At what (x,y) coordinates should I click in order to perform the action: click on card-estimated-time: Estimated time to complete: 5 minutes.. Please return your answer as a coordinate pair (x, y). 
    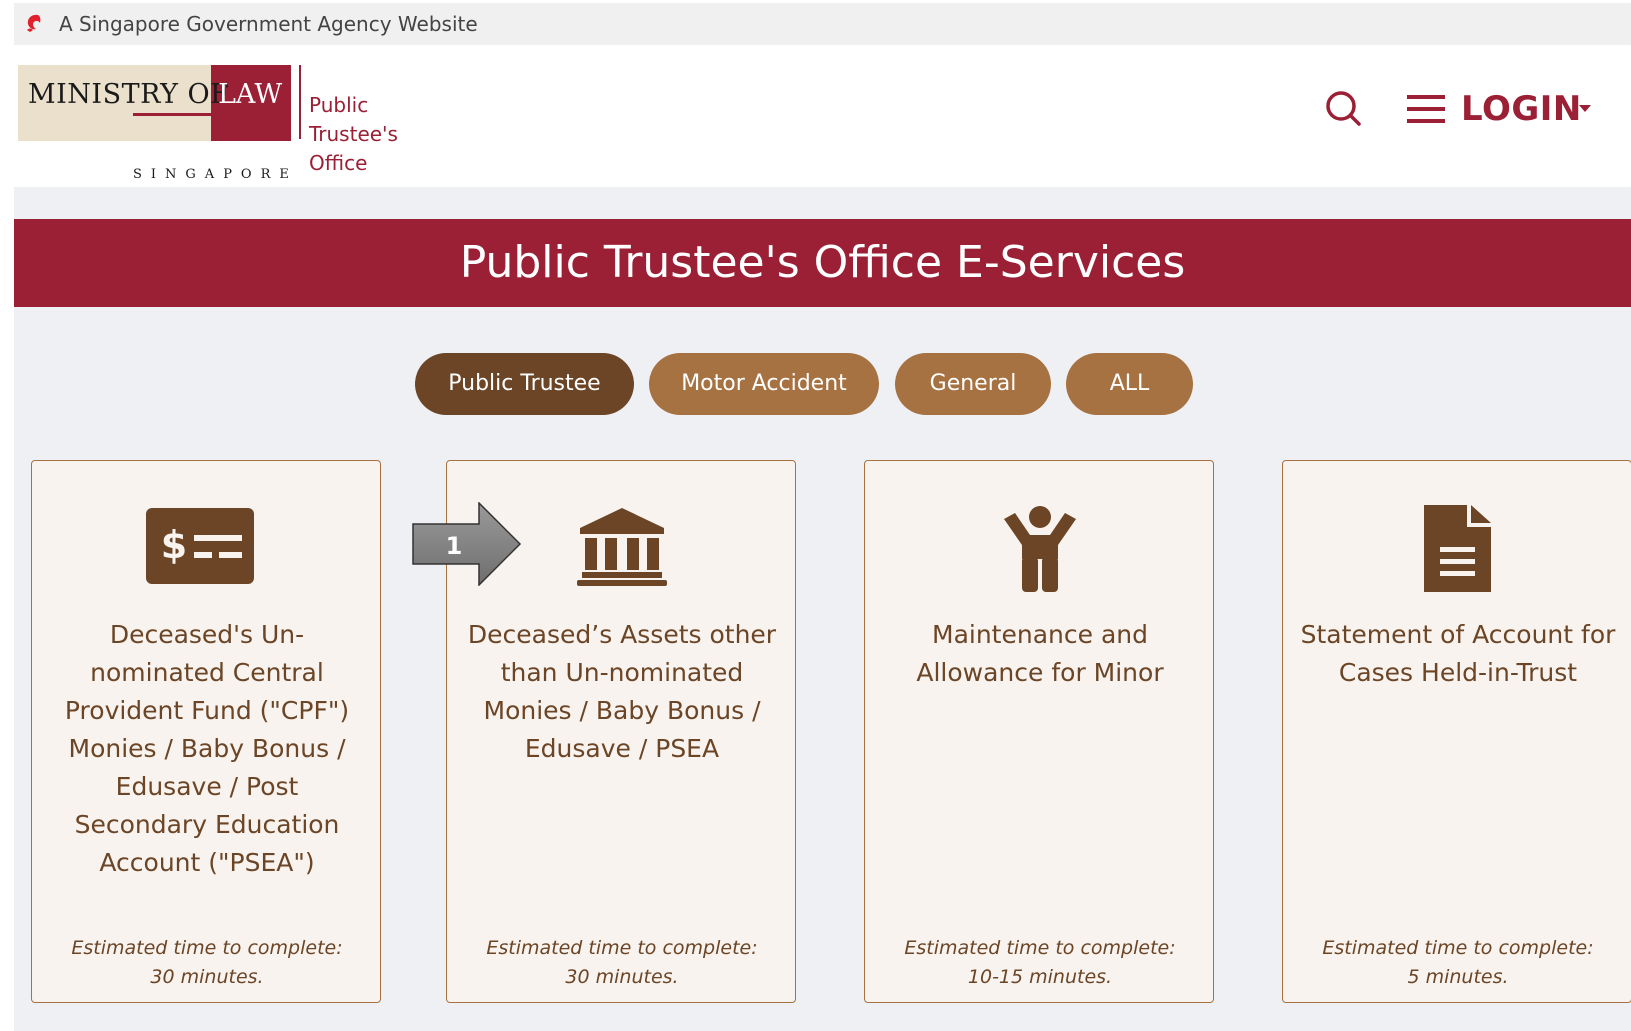
    Looking at the image, I should click on (1458, 963).